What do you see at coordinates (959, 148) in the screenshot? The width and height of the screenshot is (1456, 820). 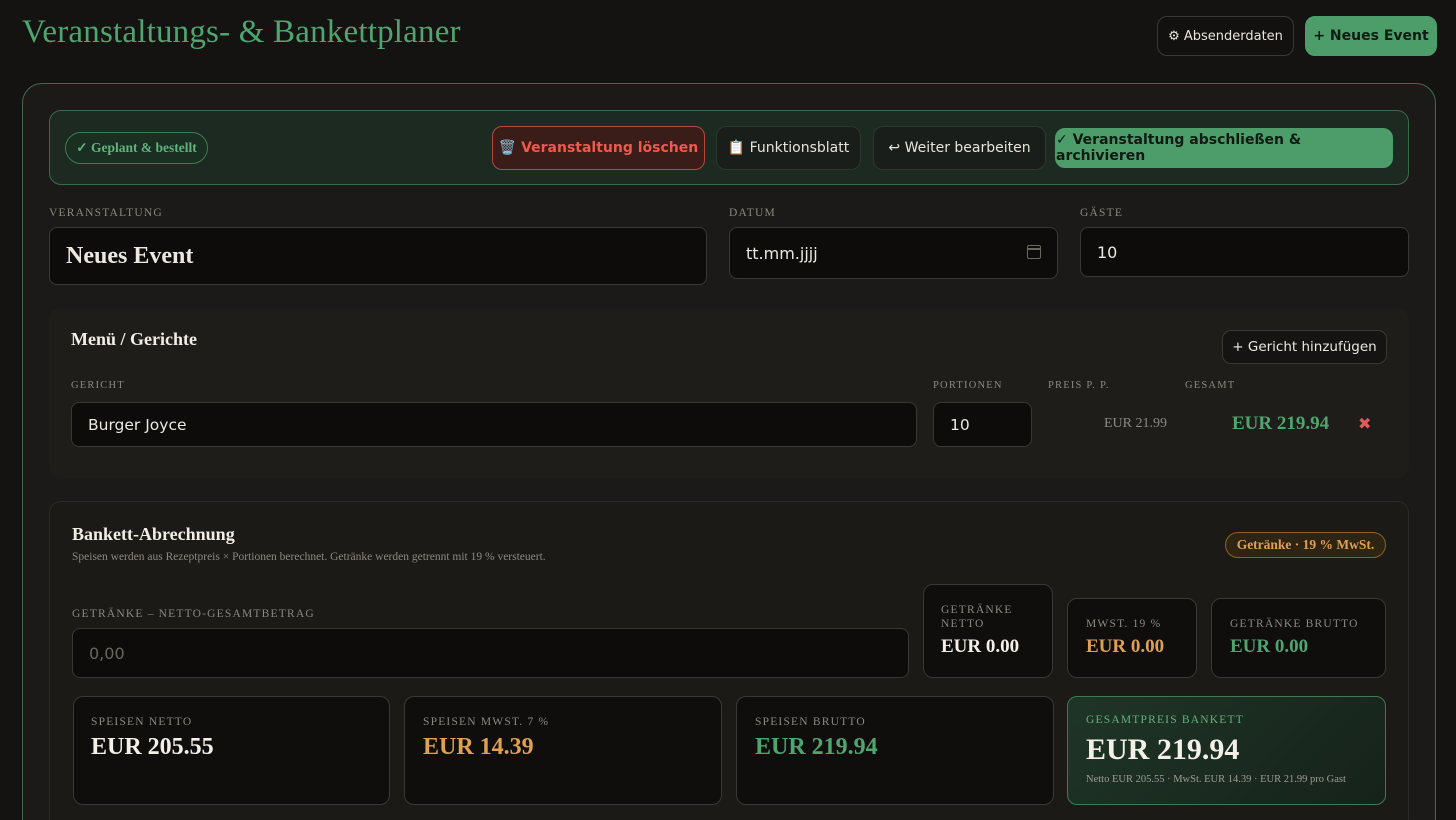 I see `continue-editing-button: ↩ Weiter bearbeiten` at bounding box center [959, 148].